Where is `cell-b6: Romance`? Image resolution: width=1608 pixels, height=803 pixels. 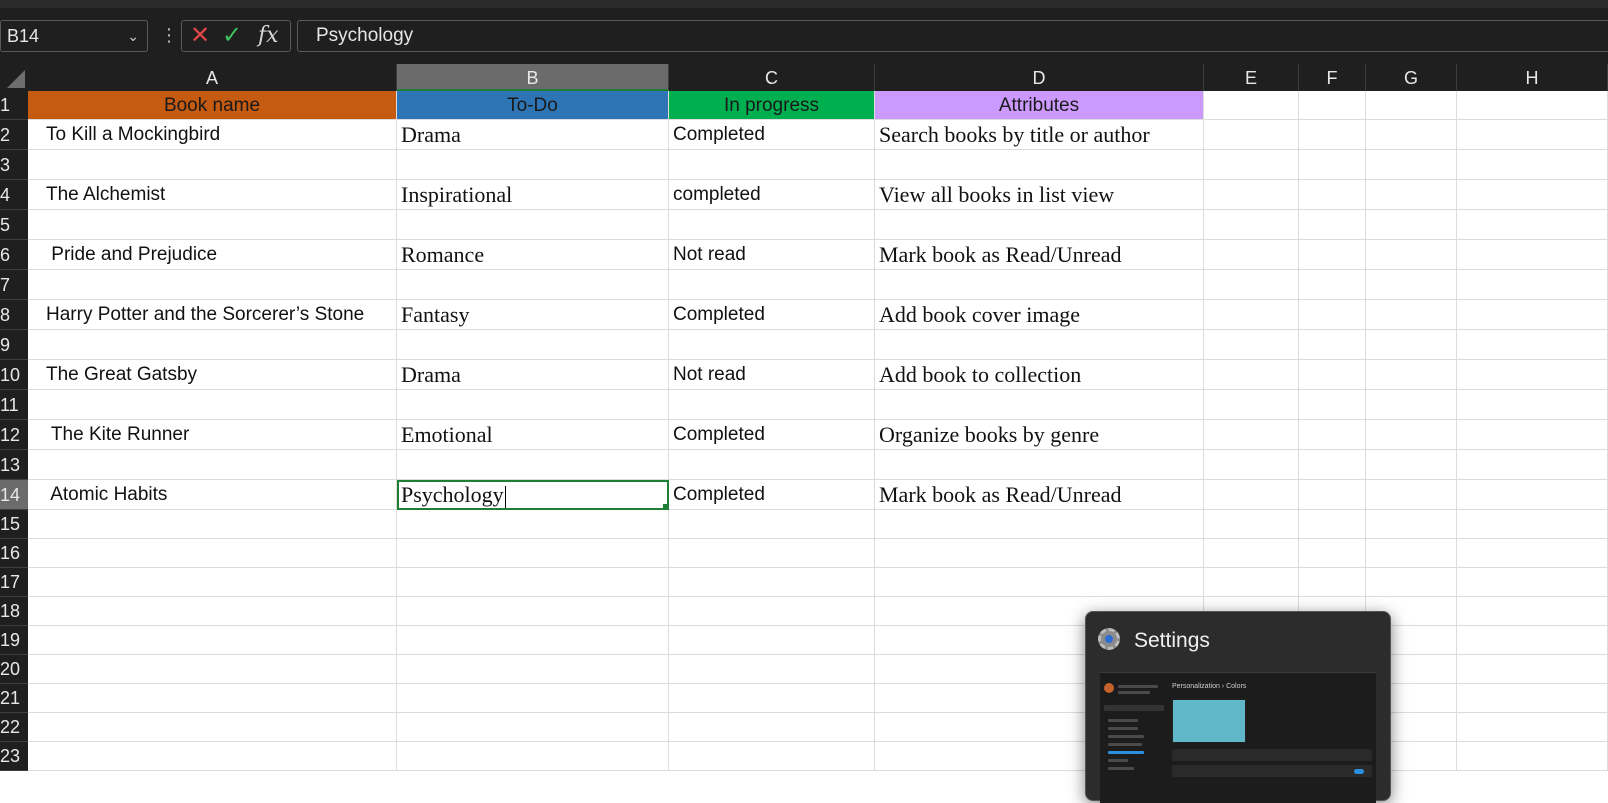
cell-b6: Romance is located at coordinates (533, 255).